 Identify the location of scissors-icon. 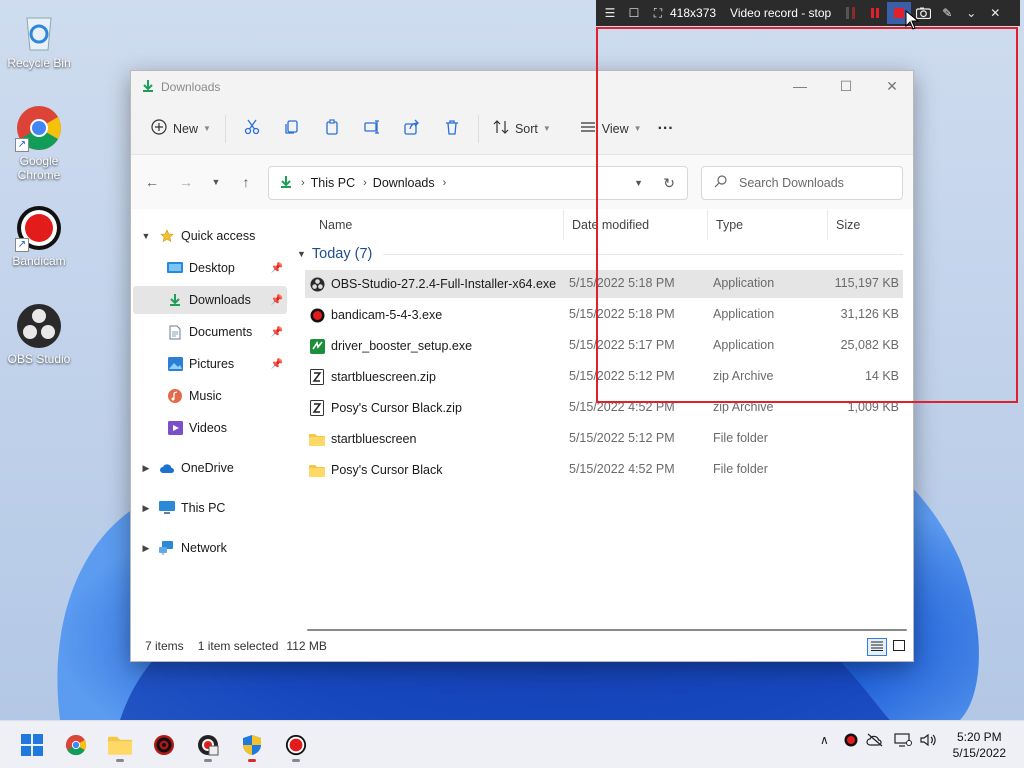
(252, 128).